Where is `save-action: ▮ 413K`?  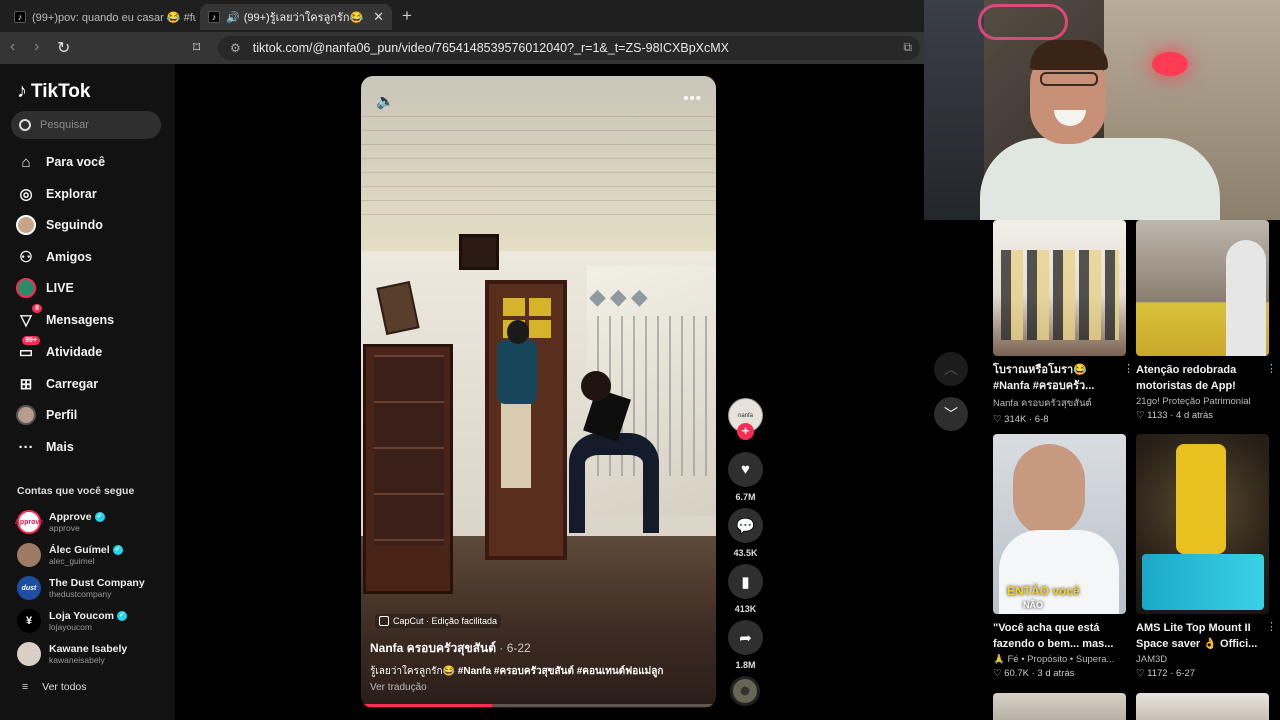 save-action: ▮ 413K is located at coordinates (745, 589).